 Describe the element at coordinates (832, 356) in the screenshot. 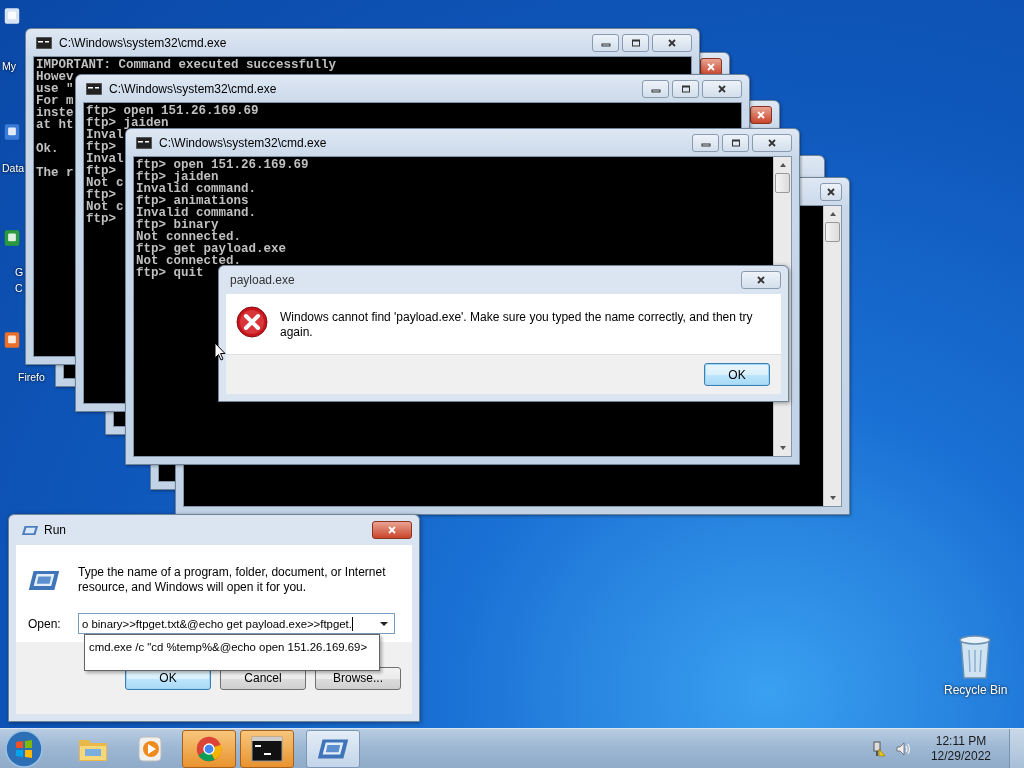

I see `scrollbar` at that location.